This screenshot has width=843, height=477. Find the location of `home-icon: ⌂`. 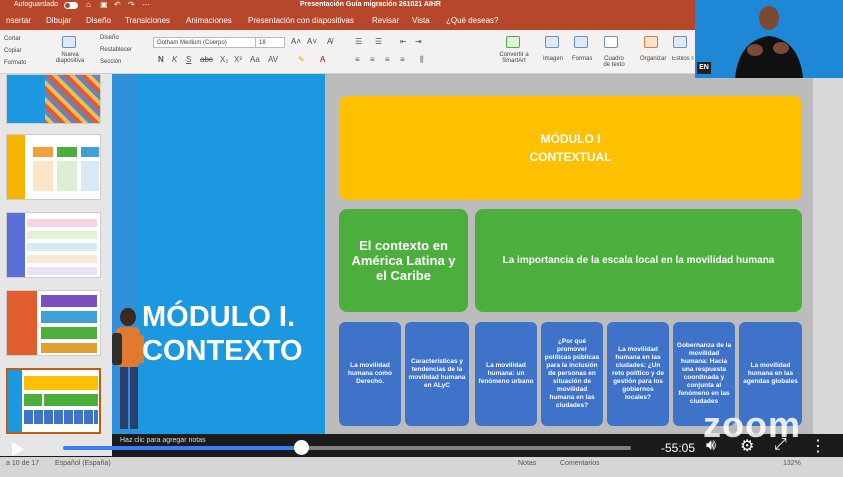

home-icon: ⌂ is located at coordinates (88, 4).